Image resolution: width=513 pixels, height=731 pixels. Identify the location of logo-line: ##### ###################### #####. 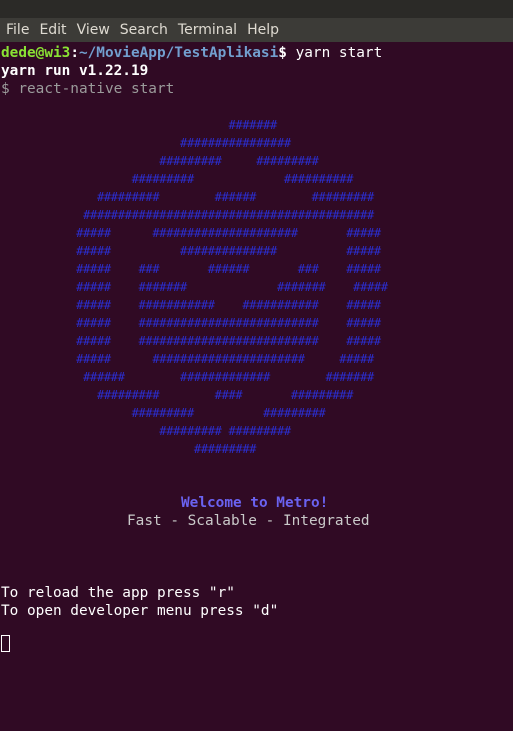
(187, 359).